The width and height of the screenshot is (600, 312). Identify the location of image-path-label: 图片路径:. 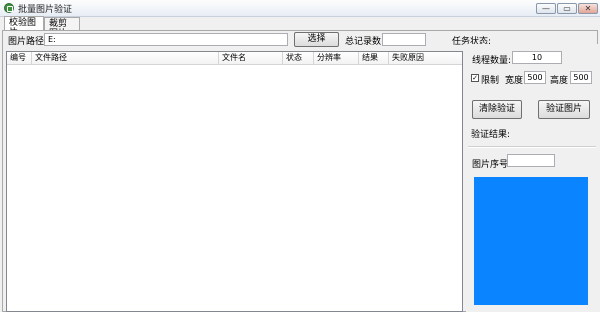
(28, 42).